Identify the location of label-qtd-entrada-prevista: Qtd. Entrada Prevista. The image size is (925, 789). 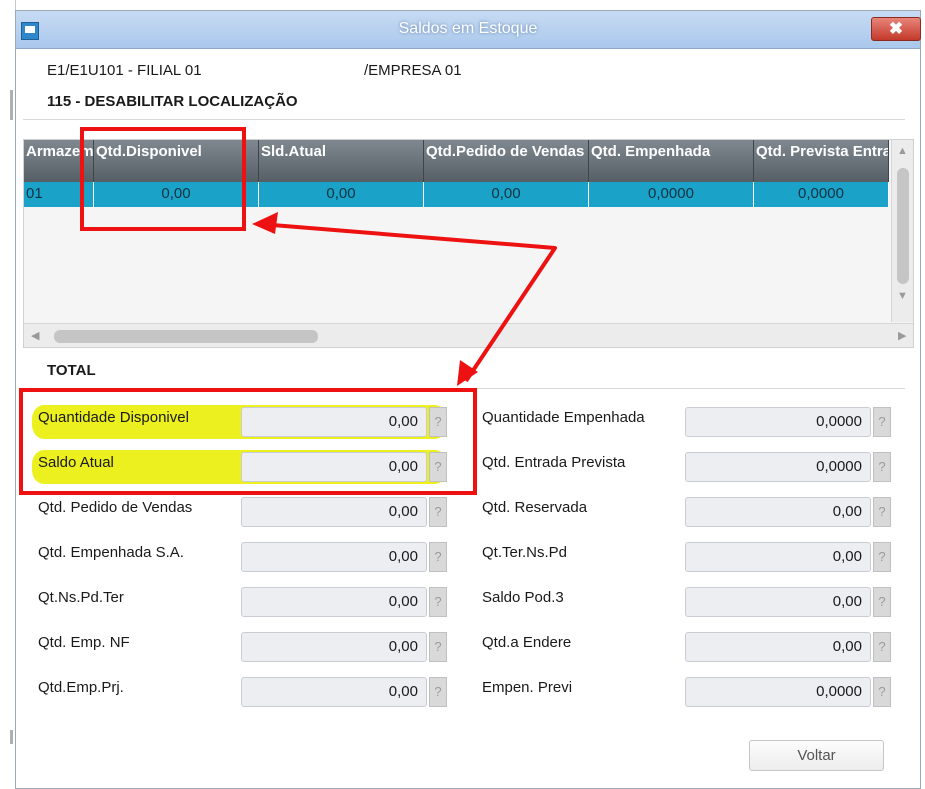
(554, 462).